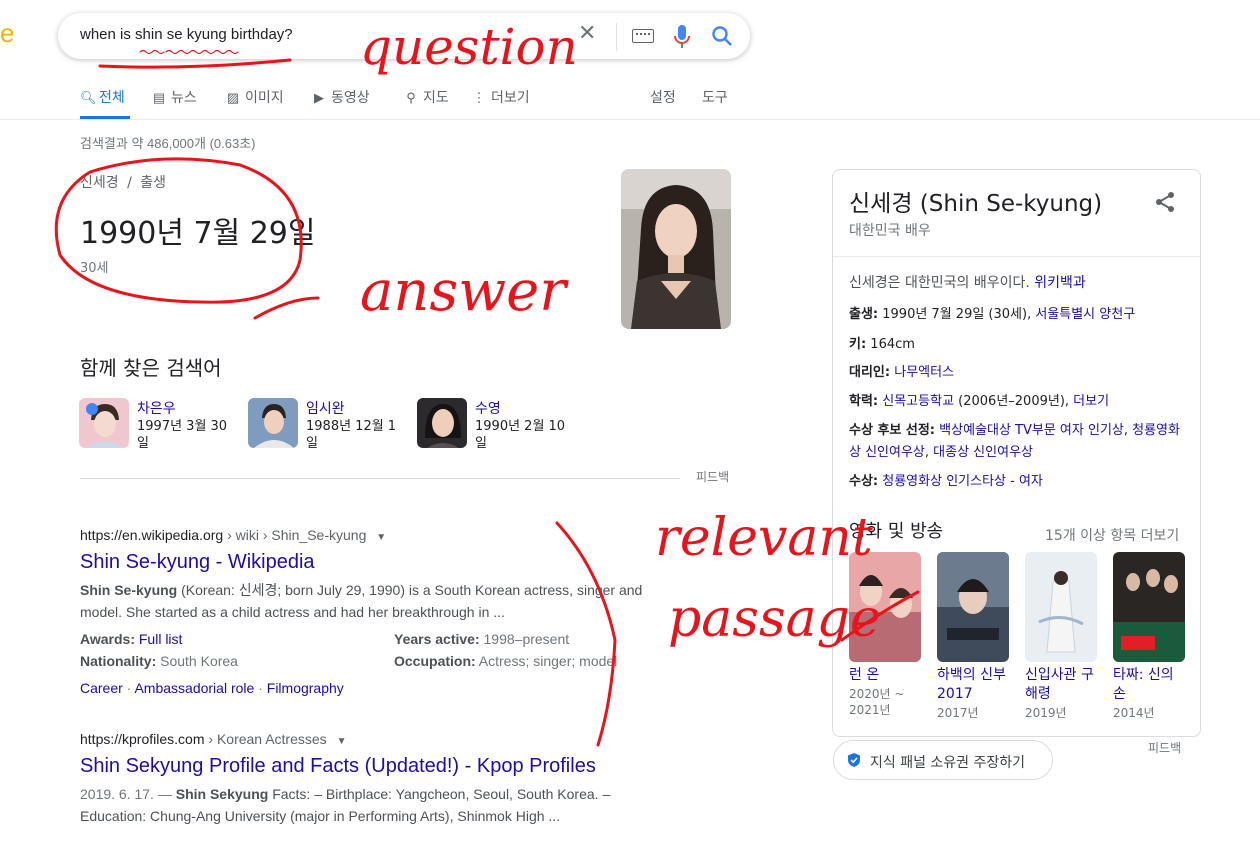 This screenshot has width=1260, height=859. Describe the element at coordinates (1112, 535) in the screenshot. I see `kp-movies-more-link: 15개 이상 항목 더보기` at that location.